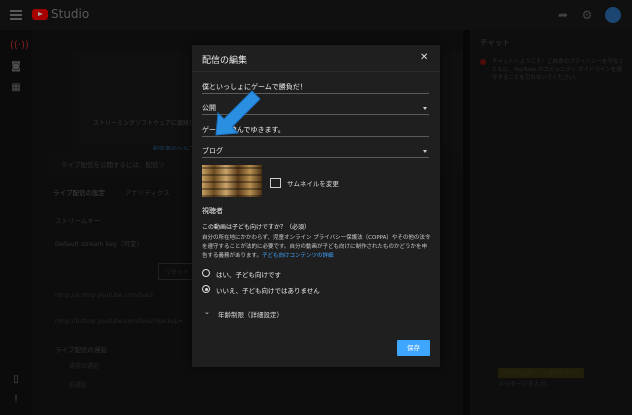 The image size is (632, 415). I want to click on kids-question: この動画は子ども向けですか？（必須）, so click(256, 227).